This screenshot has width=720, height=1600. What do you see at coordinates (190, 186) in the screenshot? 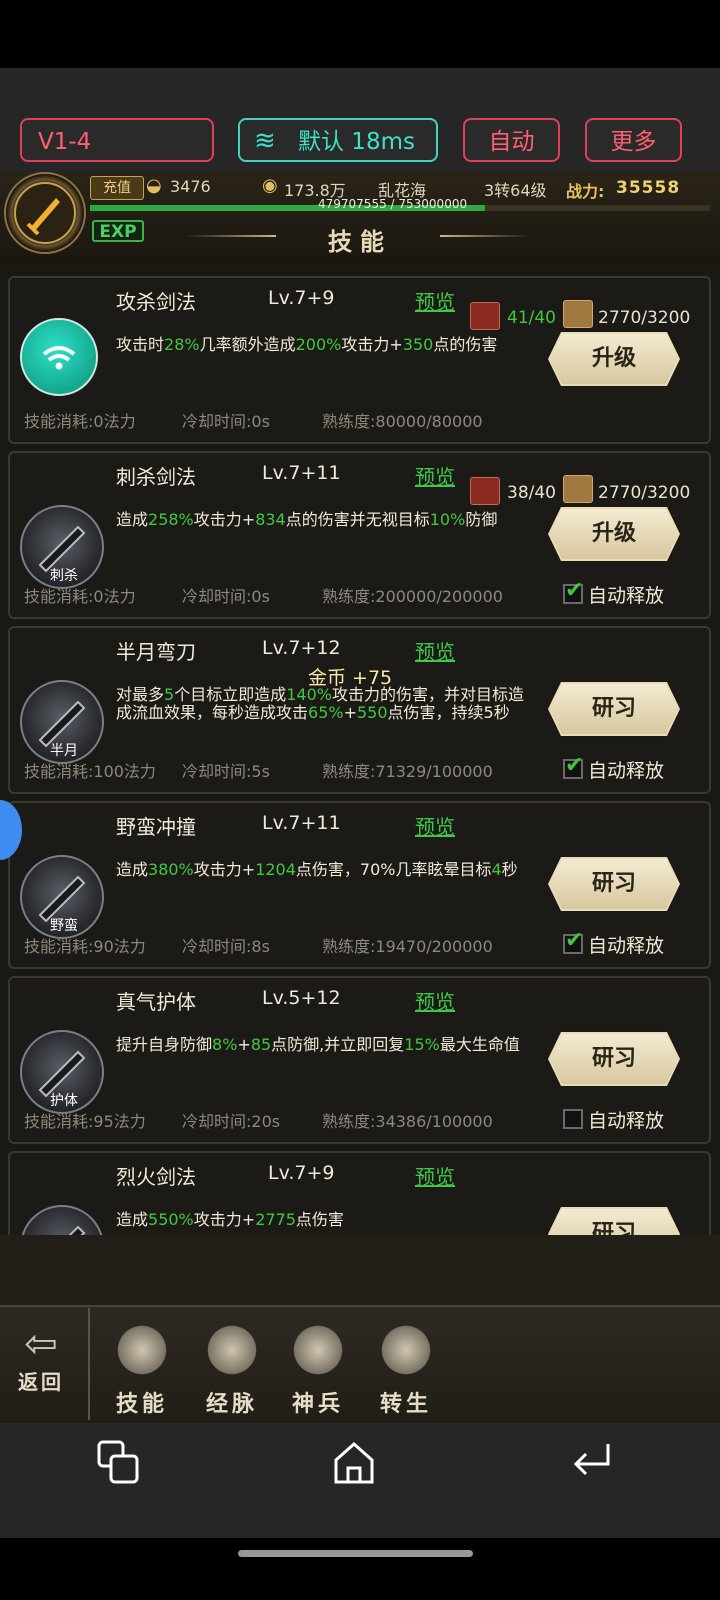
I see `ingot-count: 3476` at bounding box center [190, 186].